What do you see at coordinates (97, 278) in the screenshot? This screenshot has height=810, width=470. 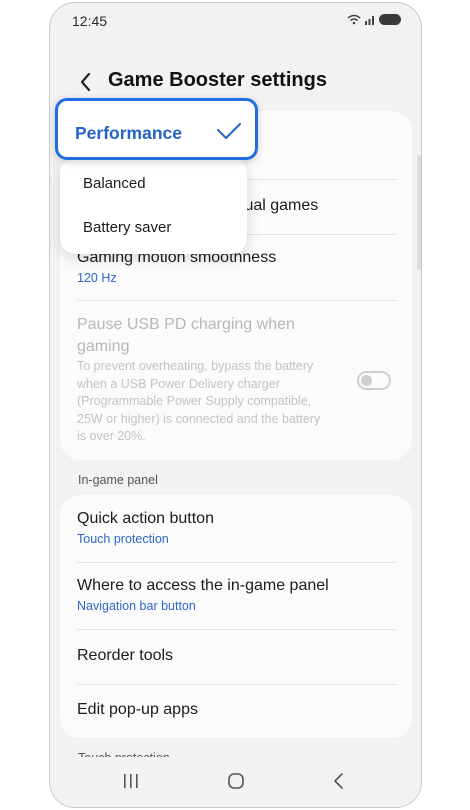 I see `motion-smoothness-value: 120 Hz` at bounding box center [97, 278].